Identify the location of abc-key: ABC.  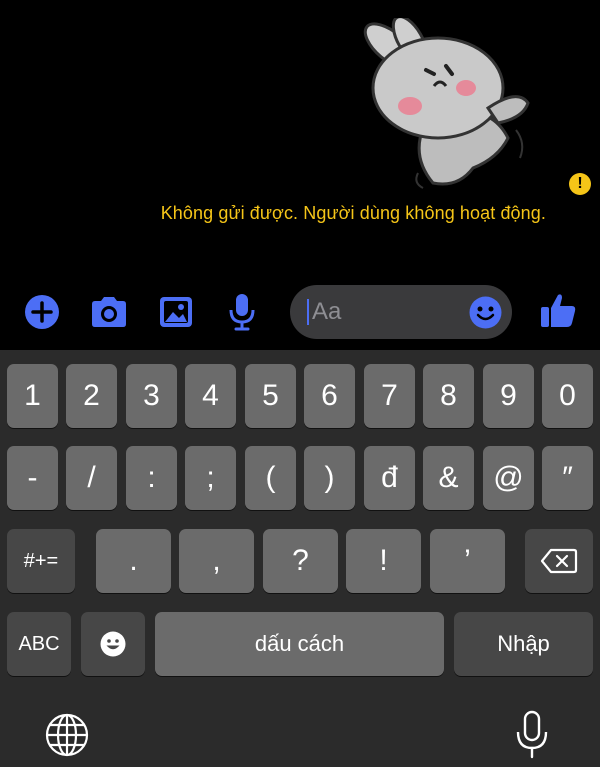
(39, 644).